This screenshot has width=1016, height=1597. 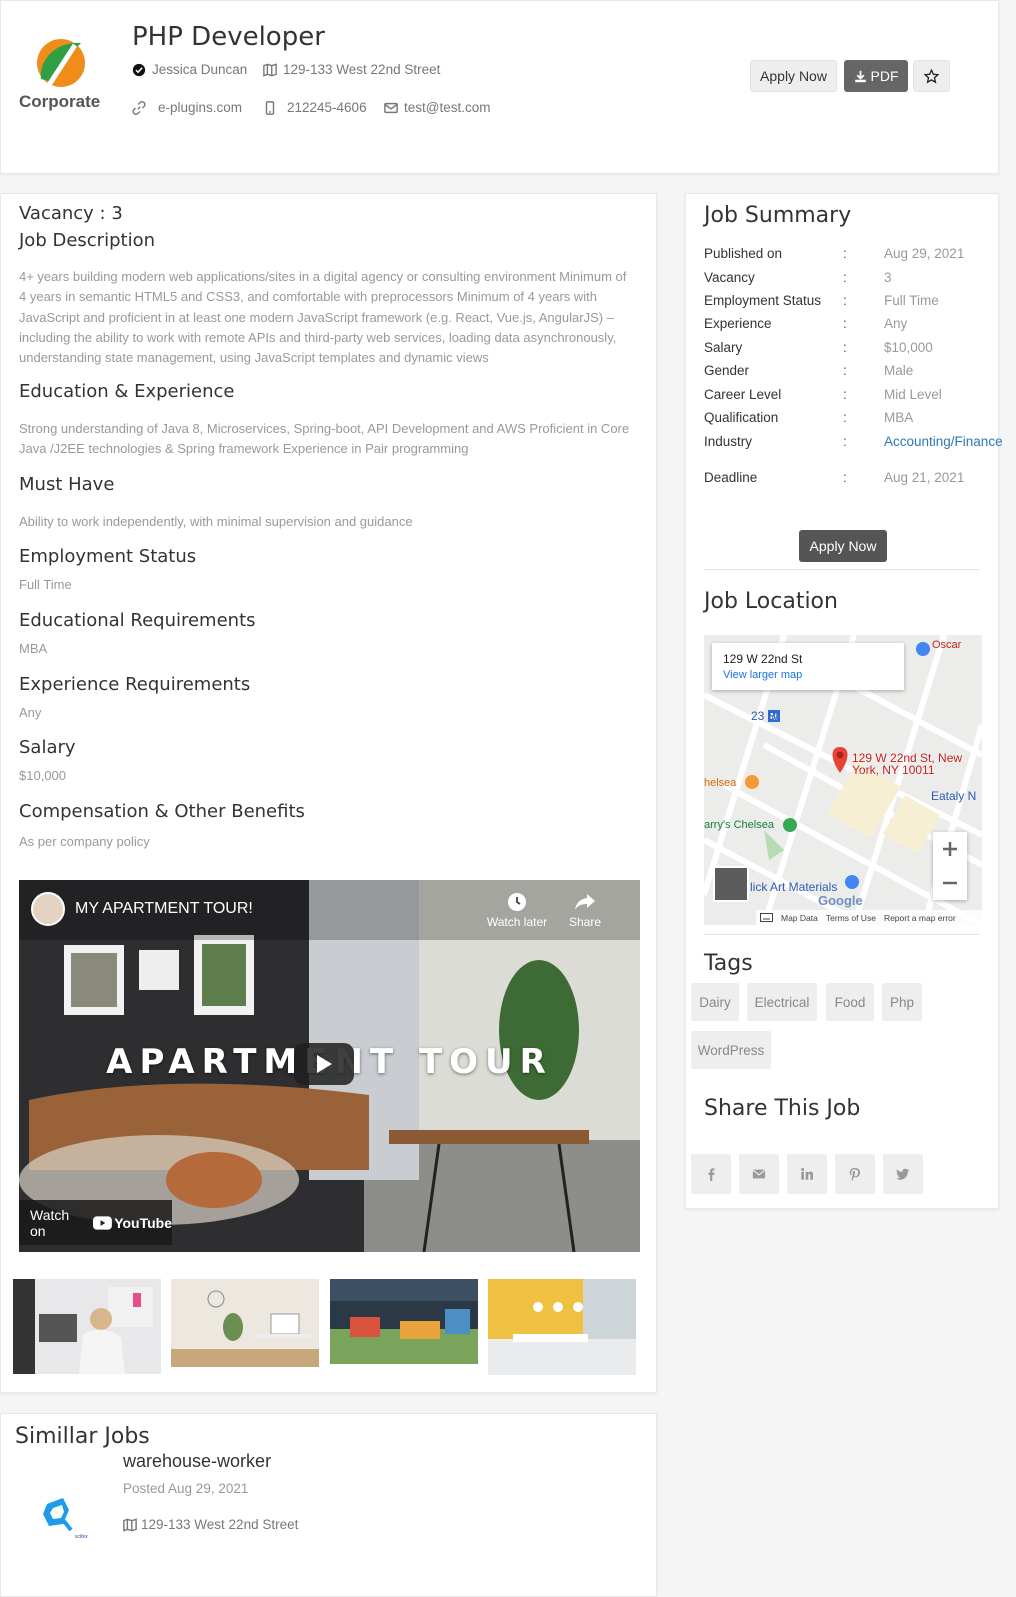 What do you see at coordinates (860, 76) in the screenshot?
I see `download-icon` at bounding box center [860, 76].